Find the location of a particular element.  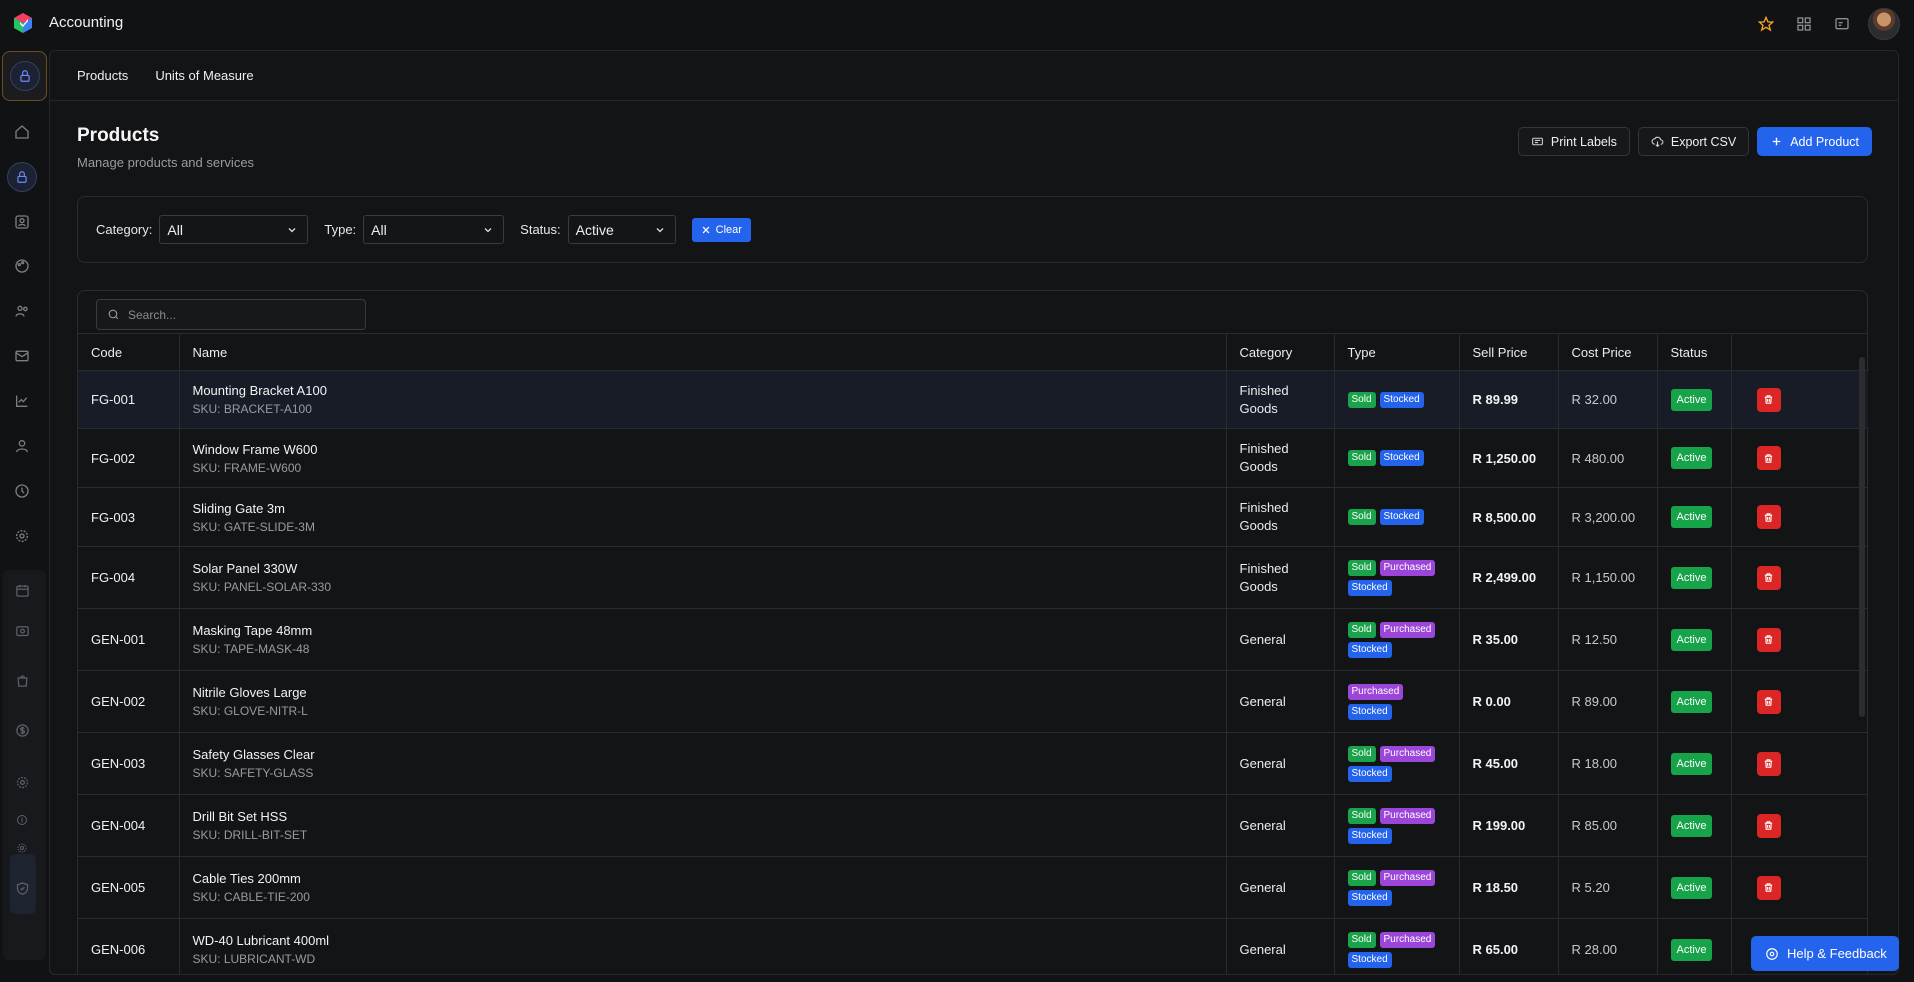

product-name: Sliding Gate 3m is located at coordinates (709, 508).